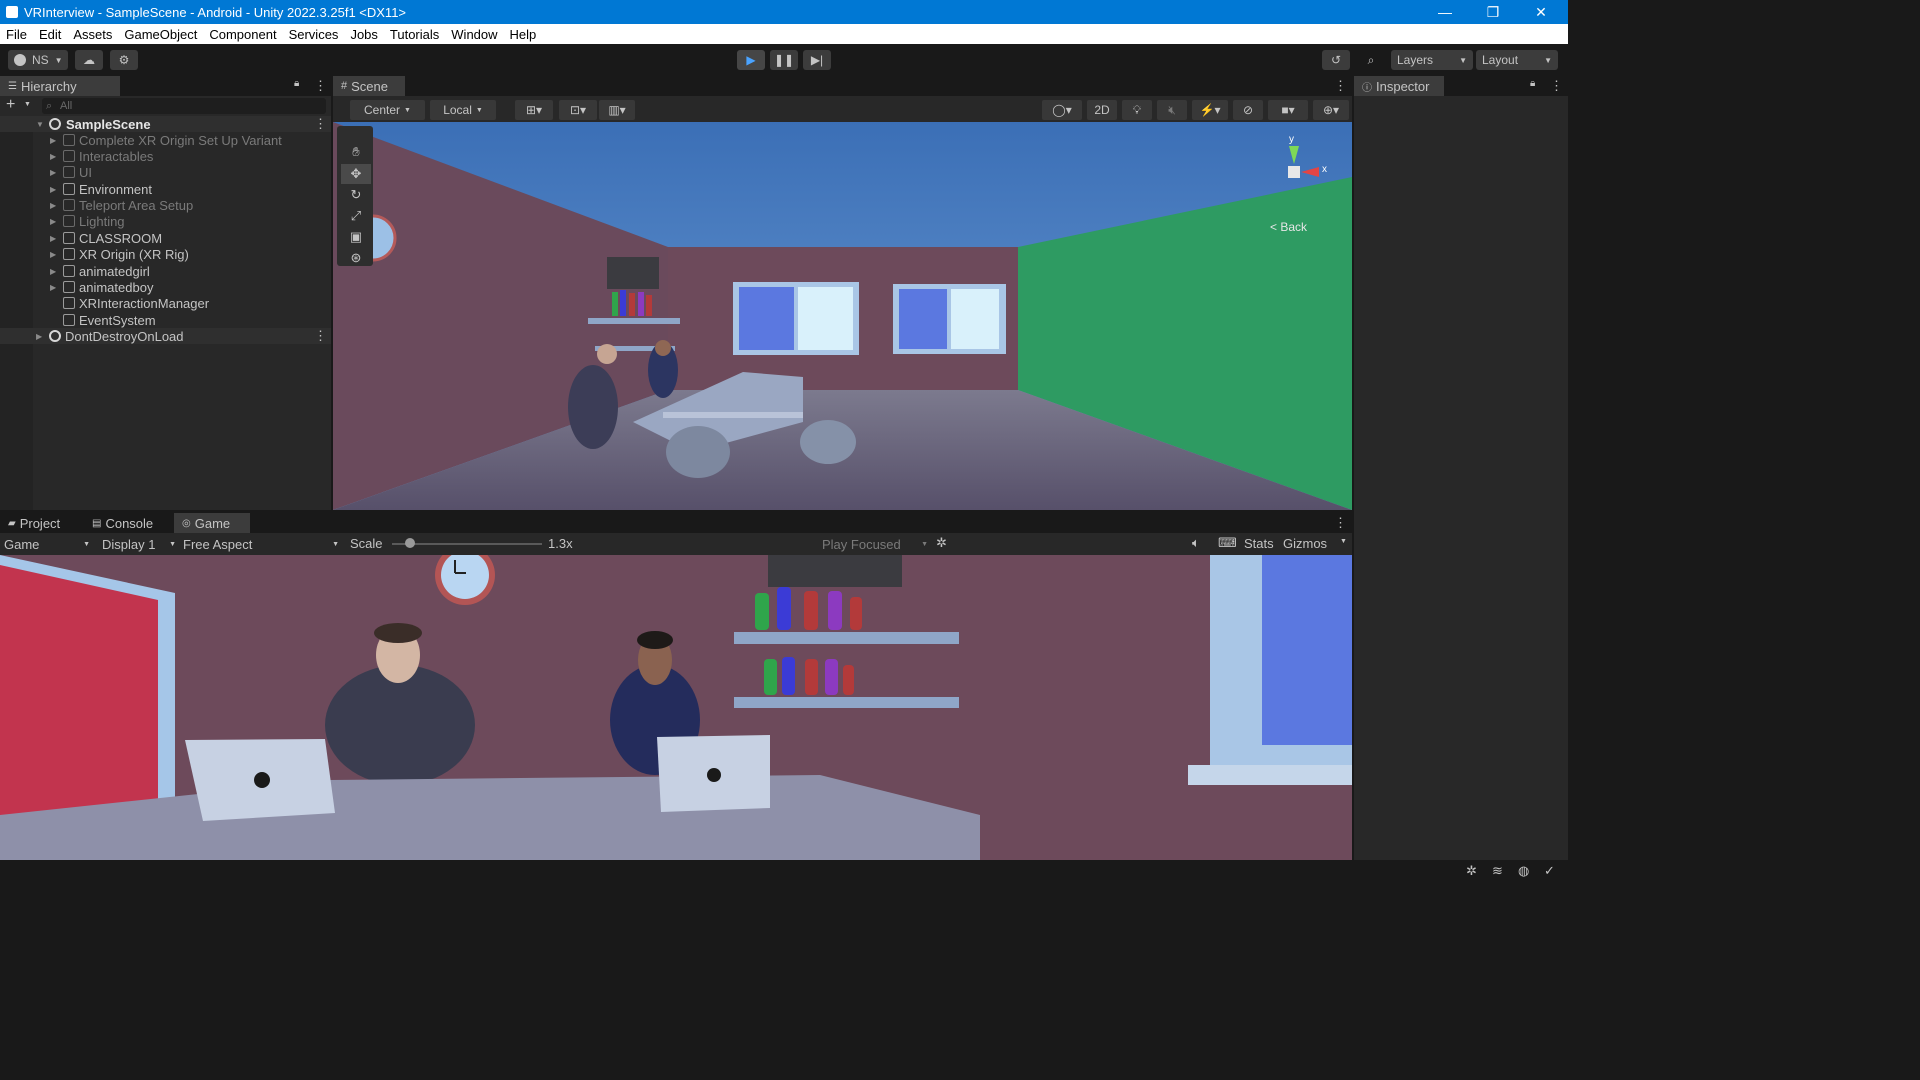  I want to click on hand-tool: ✋︎, so click(356, 152).